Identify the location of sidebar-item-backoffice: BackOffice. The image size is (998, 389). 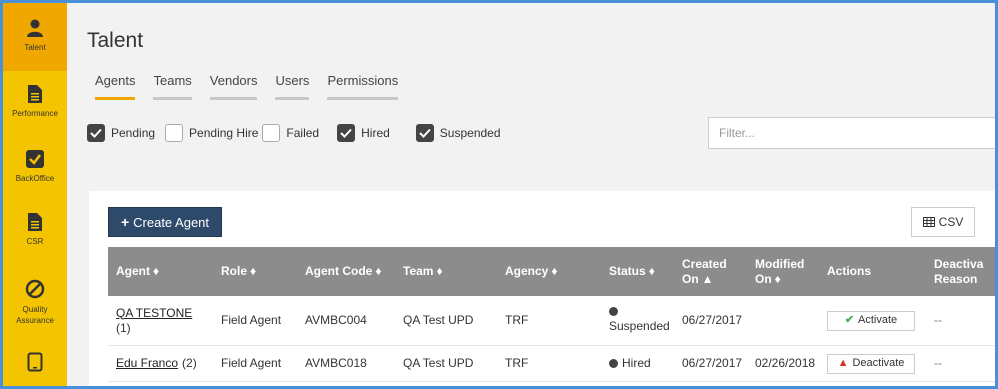
(35, 177).